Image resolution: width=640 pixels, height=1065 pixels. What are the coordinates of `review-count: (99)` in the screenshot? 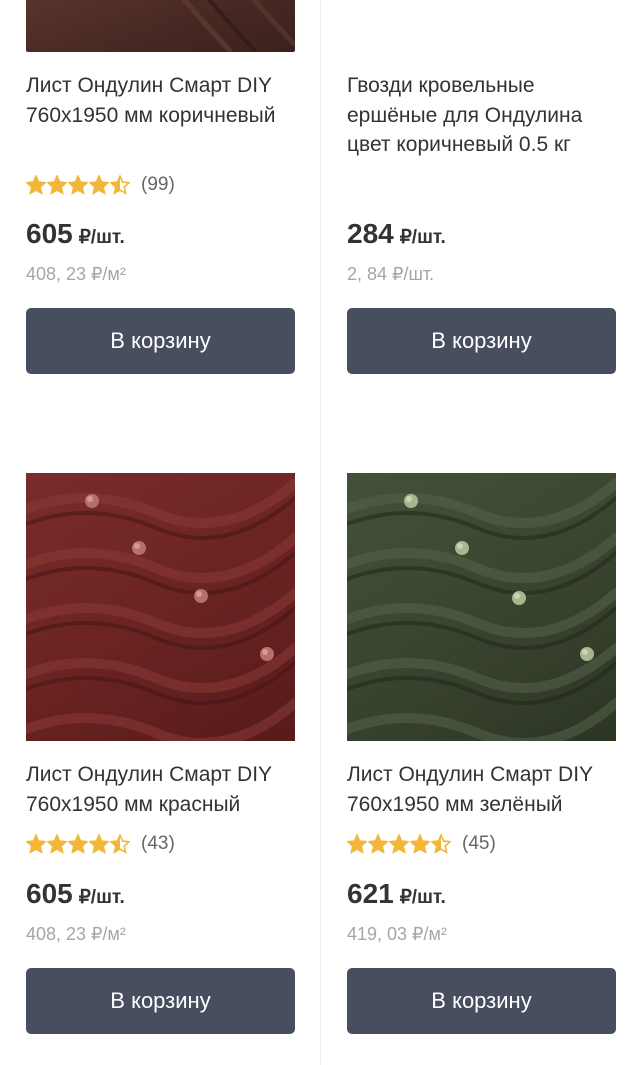 It's located at (158, 185).